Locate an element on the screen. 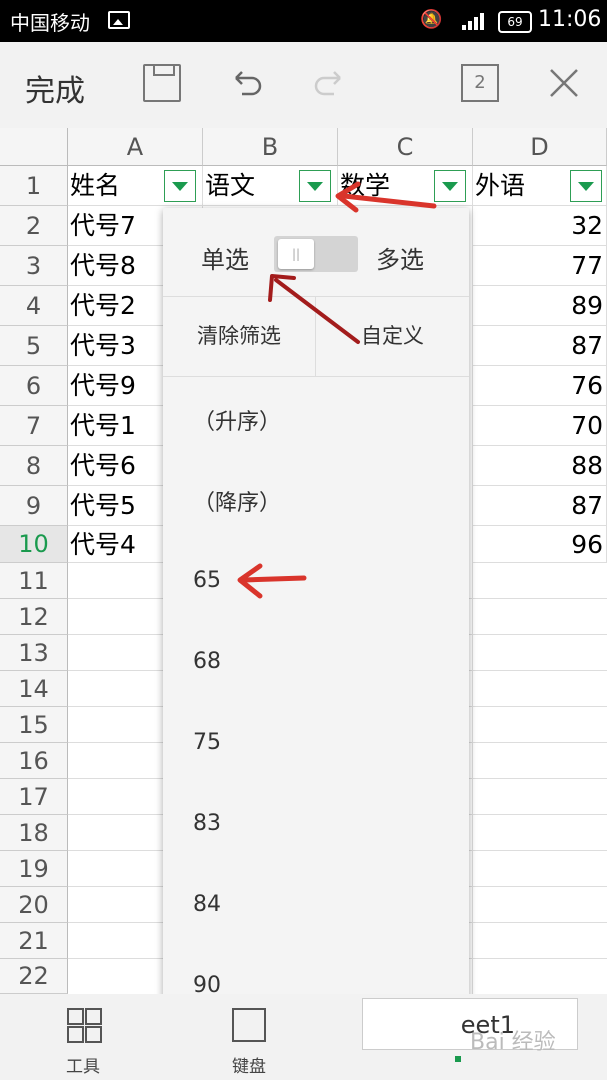 The height and width of the screenshot is (1080, 607). header-text: 语文 is located at coordinates (230, 185).